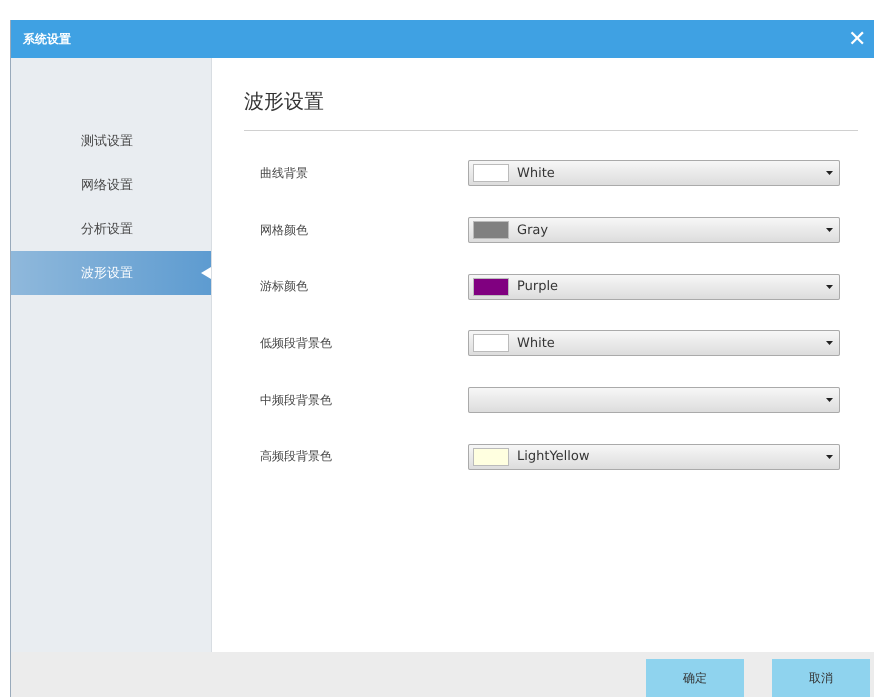 The width and height of the screenshot is (874, 697). What do you see at coordinates (284, 101) in the screenshot?
I see `section-heading: 波形设置` at bounding box center [284, 101].